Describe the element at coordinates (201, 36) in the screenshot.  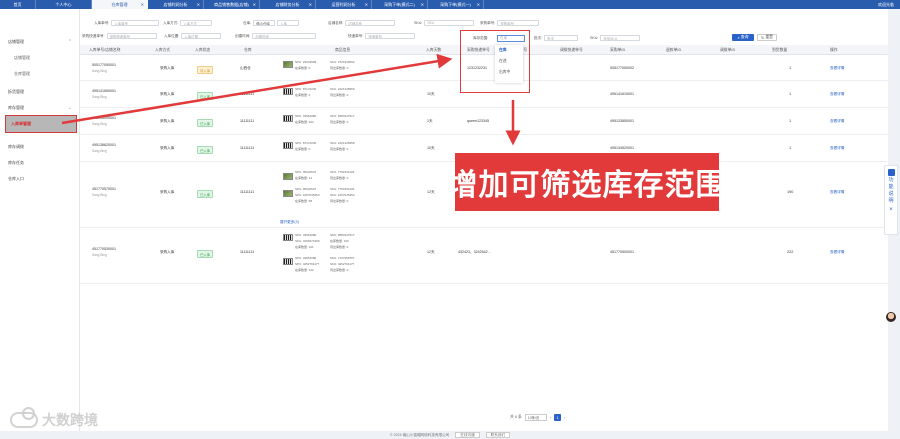
I see `inbound-location-input: 入库位置` at that location.